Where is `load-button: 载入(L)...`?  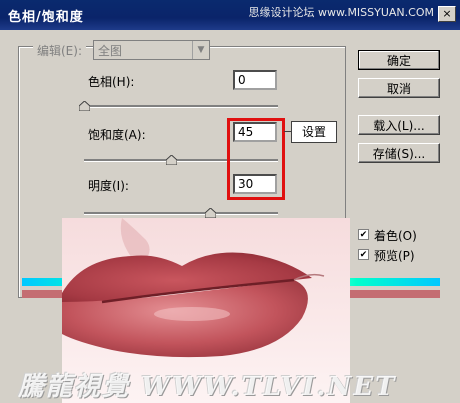
load-button: 载入(L)... is located at coordinates (399, 125).